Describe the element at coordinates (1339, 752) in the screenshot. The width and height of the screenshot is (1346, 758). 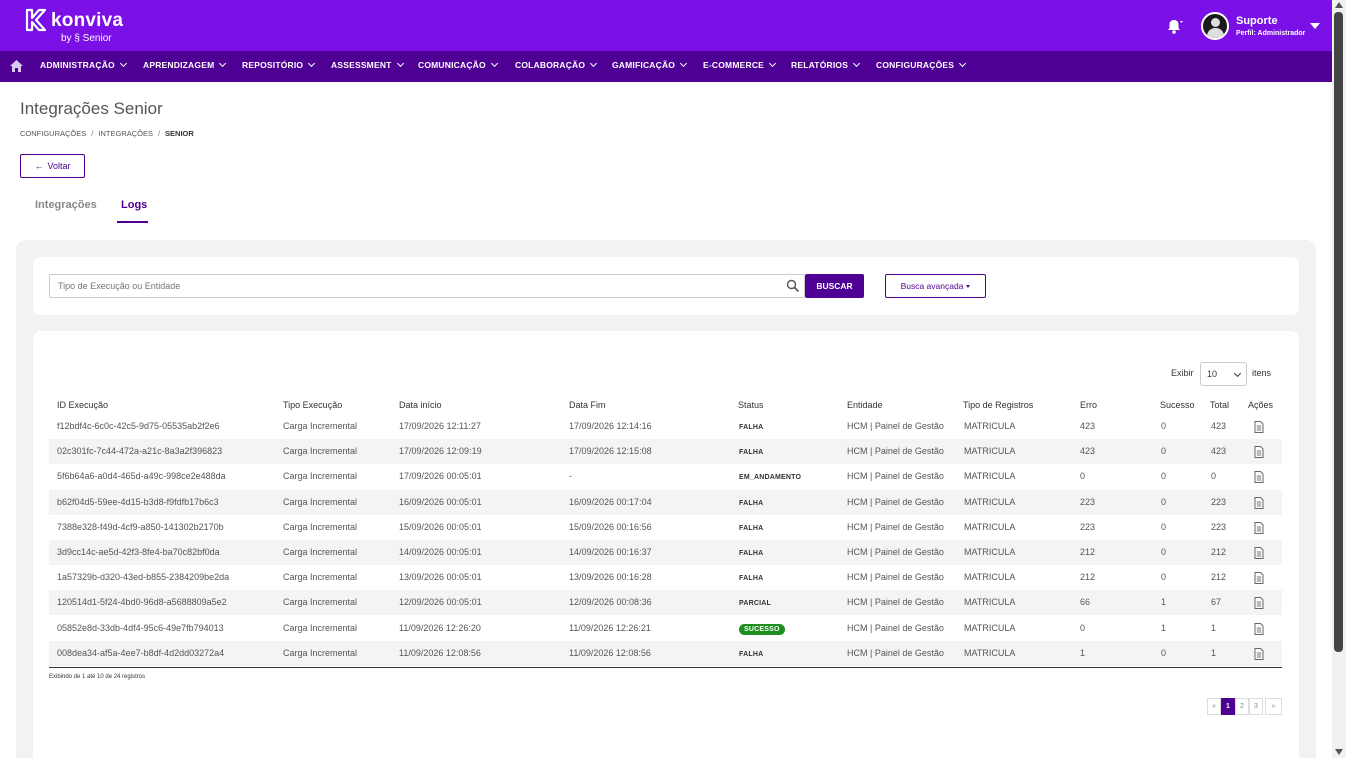
I see `scroll-down-arrow-icon` at that location.